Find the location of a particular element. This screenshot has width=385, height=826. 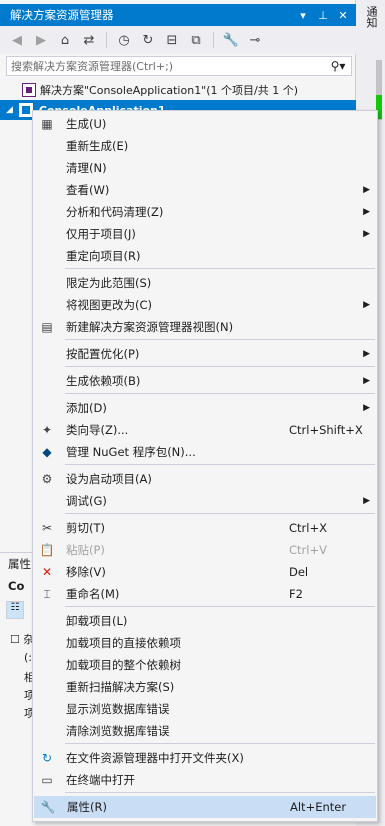

menu-item: ▦ 生成(U) is located at coordinates (205, 124).